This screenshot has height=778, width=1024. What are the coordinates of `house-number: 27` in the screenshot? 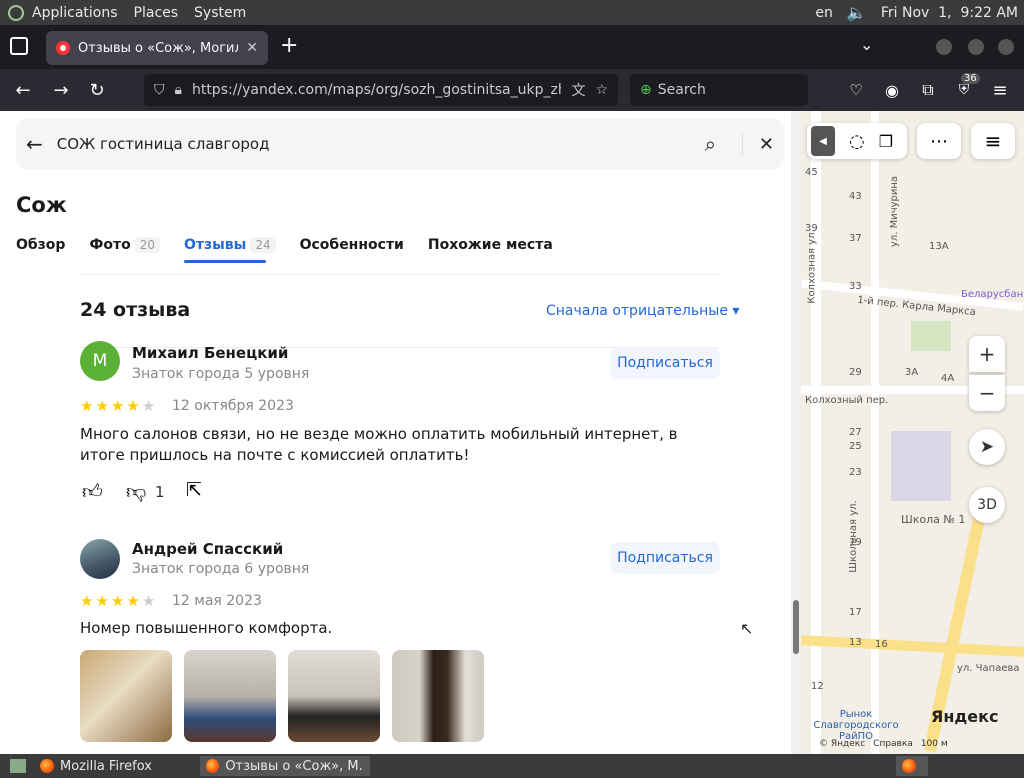 It's located at (855, 432).